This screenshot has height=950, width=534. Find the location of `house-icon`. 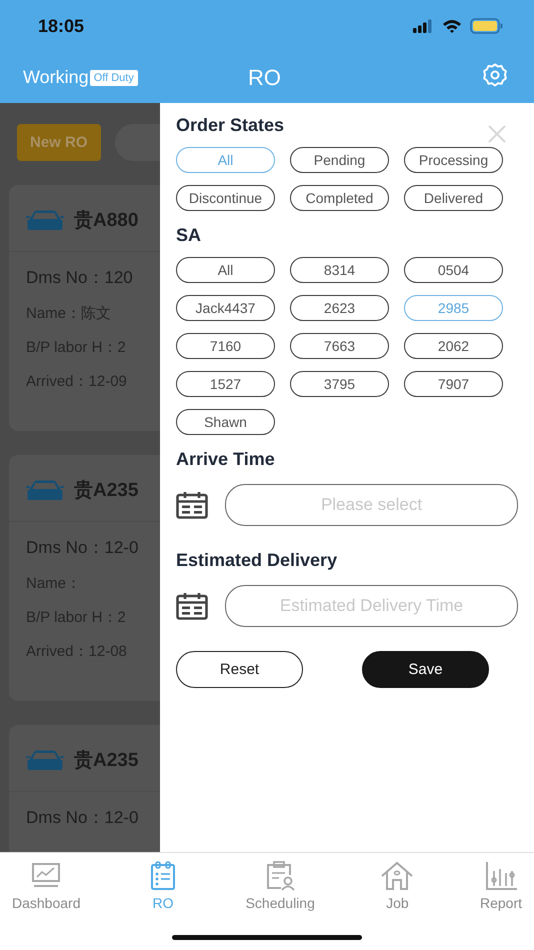

house-icon is located at coordinates (397, 876).